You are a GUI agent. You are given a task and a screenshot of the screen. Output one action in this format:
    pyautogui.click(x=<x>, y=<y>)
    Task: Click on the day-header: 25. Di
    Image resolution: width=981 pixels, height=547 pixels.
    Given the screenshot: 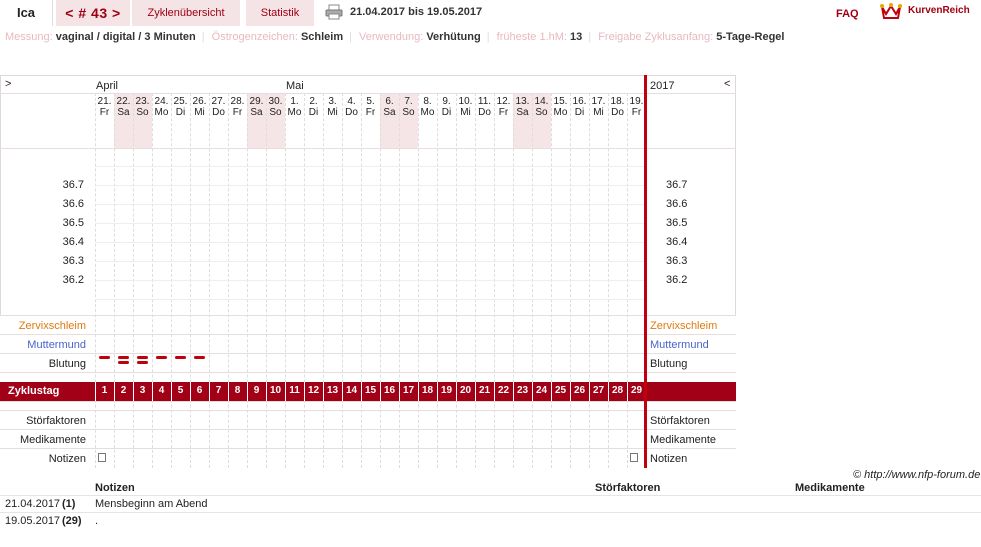 What is the action you would take?
    pyautogui.click(x=180, y=107)
    